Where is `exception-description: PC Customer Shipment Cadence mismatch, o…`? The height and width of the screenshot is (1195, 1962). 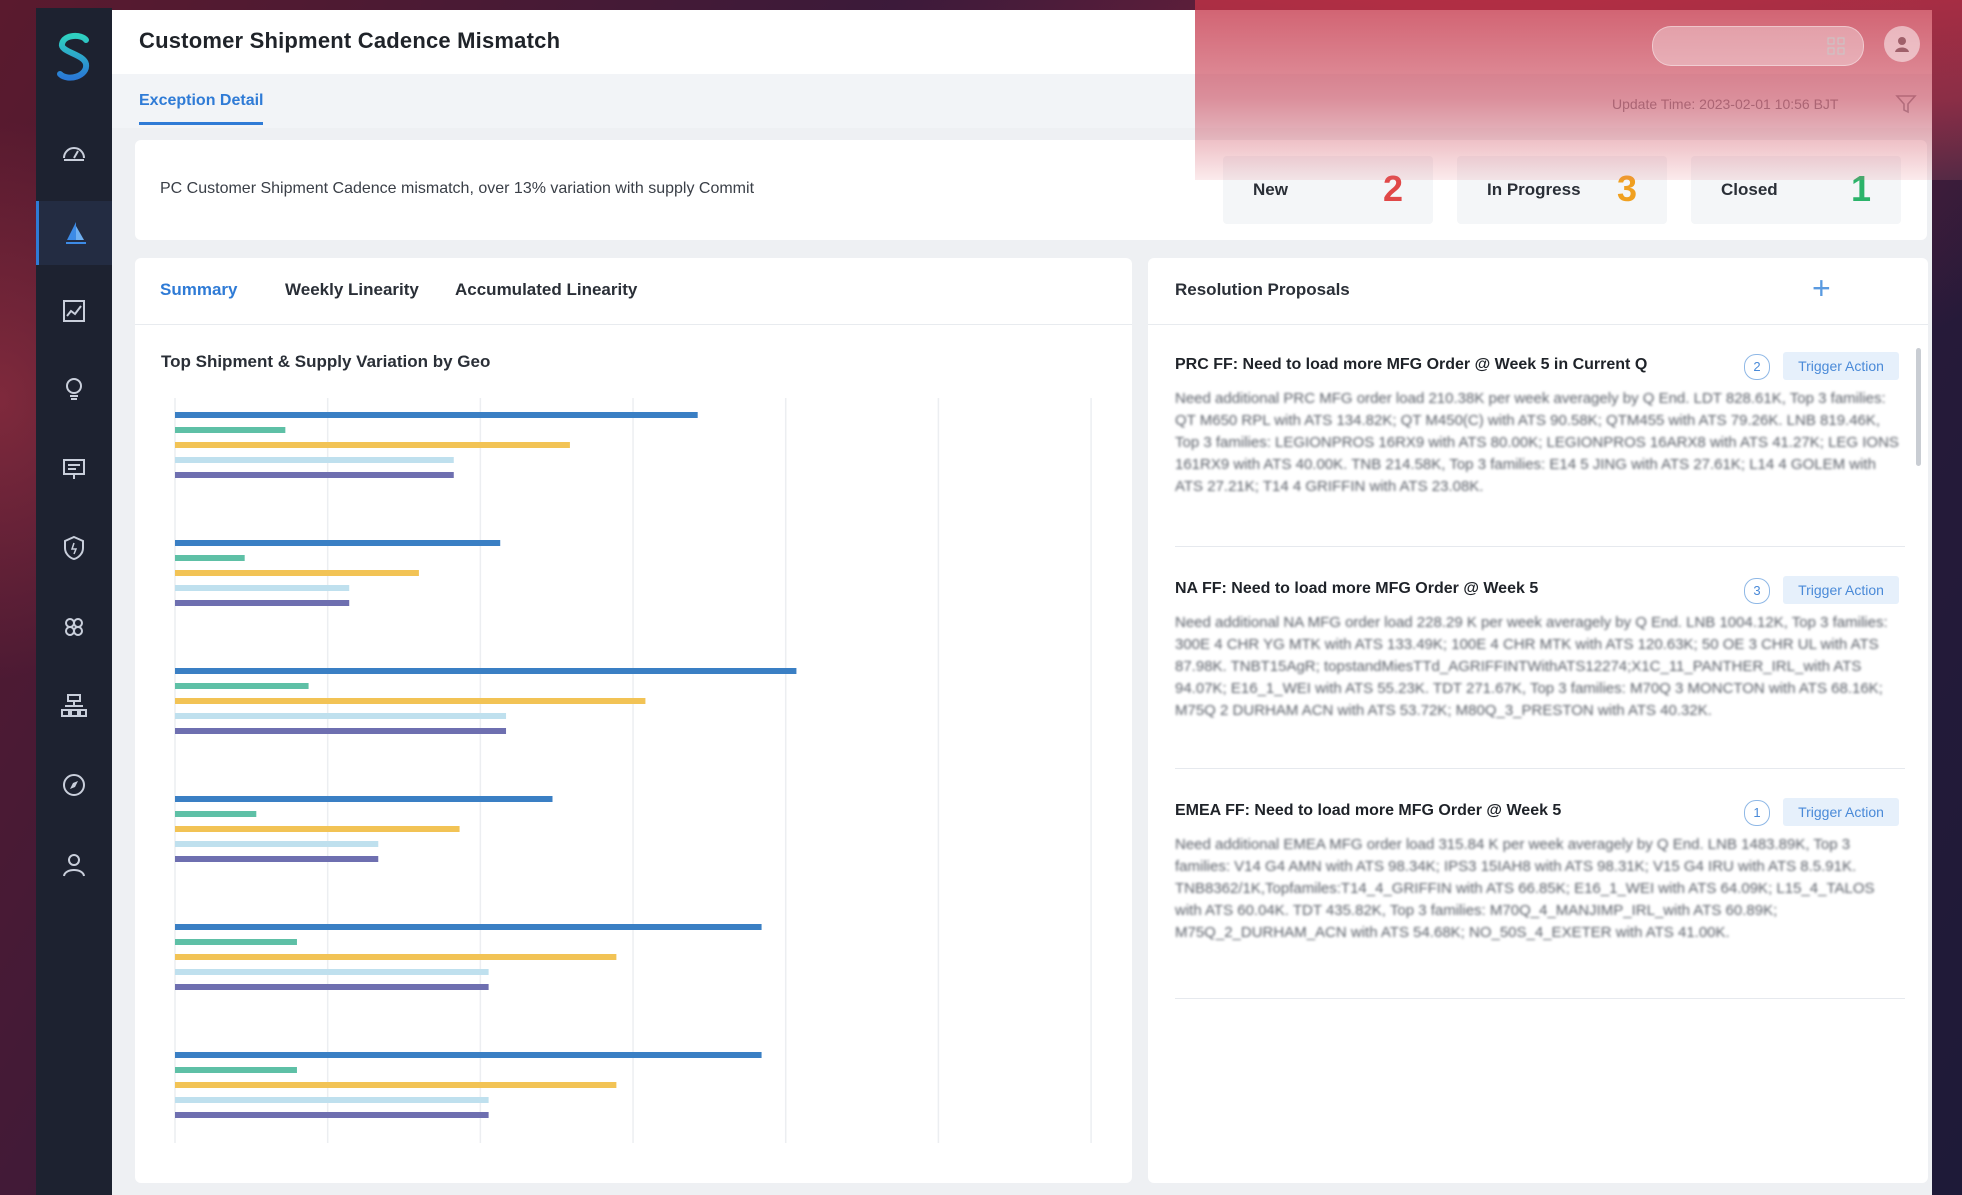
exception-description: PC Customer Shipment Cadence mismatch, o… is located at coordinates (457, 188).